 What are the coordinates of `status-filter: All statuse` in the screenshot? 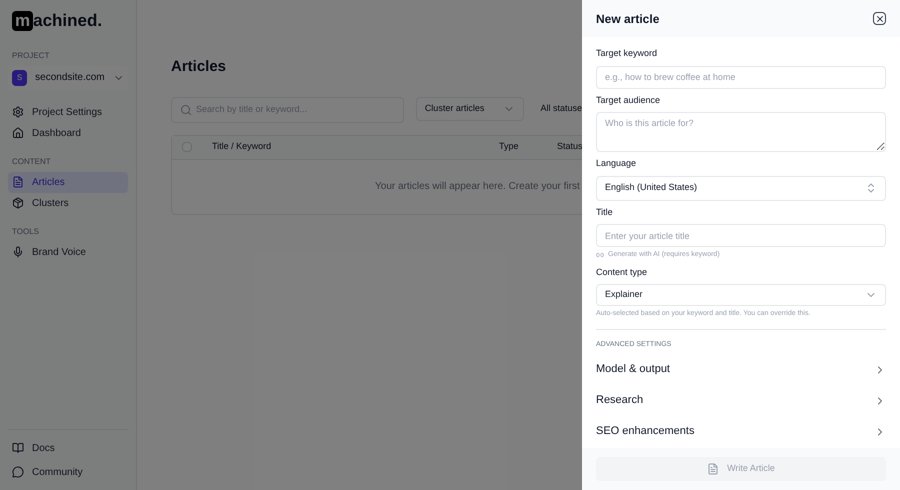 It's located at (559, 108).